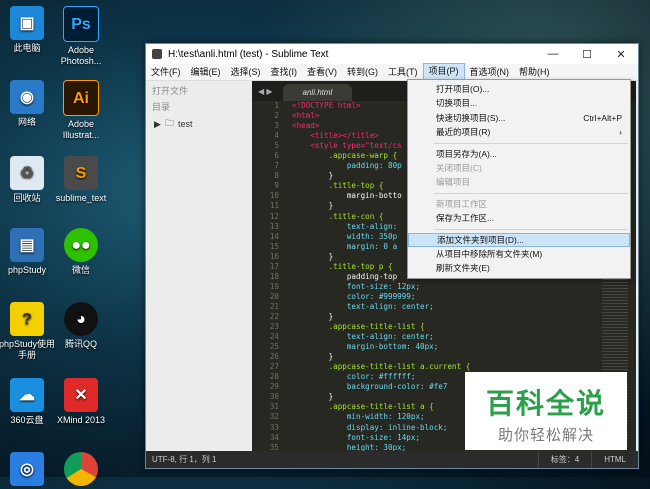 This screenshot has height=489, width=650. Describe the element at coordinates (342, 266) in the screenshot. I see `code-text: .title-top p {` at that location.